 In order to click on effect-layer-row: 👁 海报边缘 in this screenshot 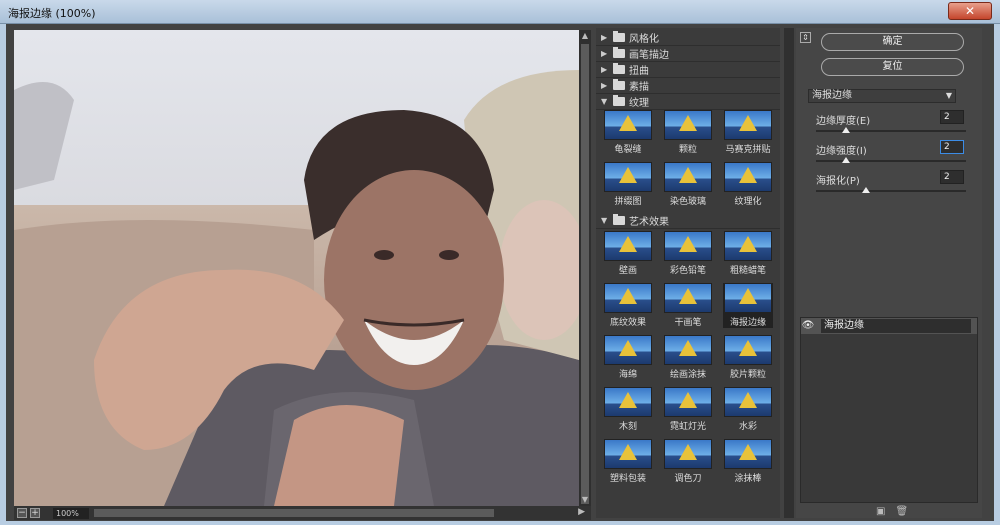, I will do `click(889, 326)`.